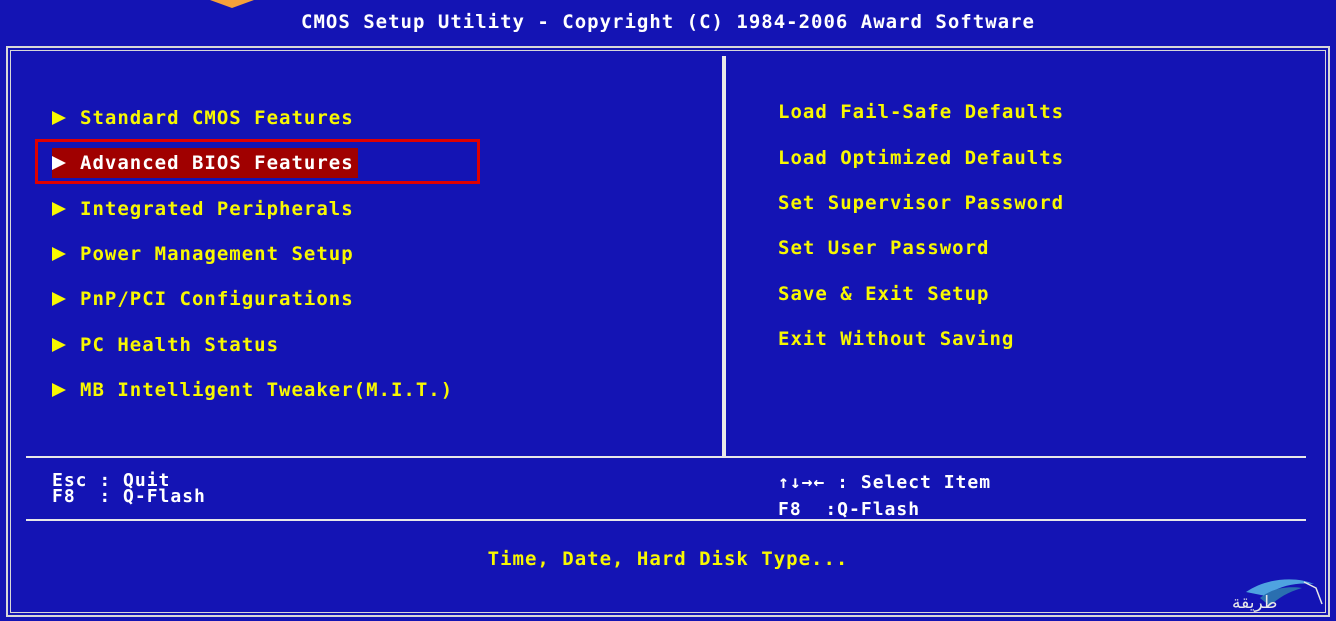 The width and height of the screenshot is (1336, 621). What do you see at coordinates (921, 203) in the screenshot?
I see `menu-item-set-supervisor-password: Set Supervisor Password` at bounding box center [921, 203].